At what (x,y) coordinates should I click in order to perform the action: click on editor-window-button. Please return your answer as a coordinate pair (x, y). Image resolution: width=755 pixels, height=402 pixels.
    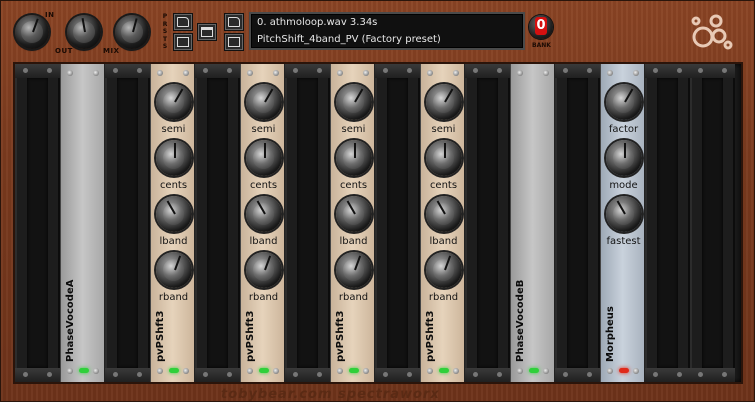
    Looking at the image, I should click on (207, 32).